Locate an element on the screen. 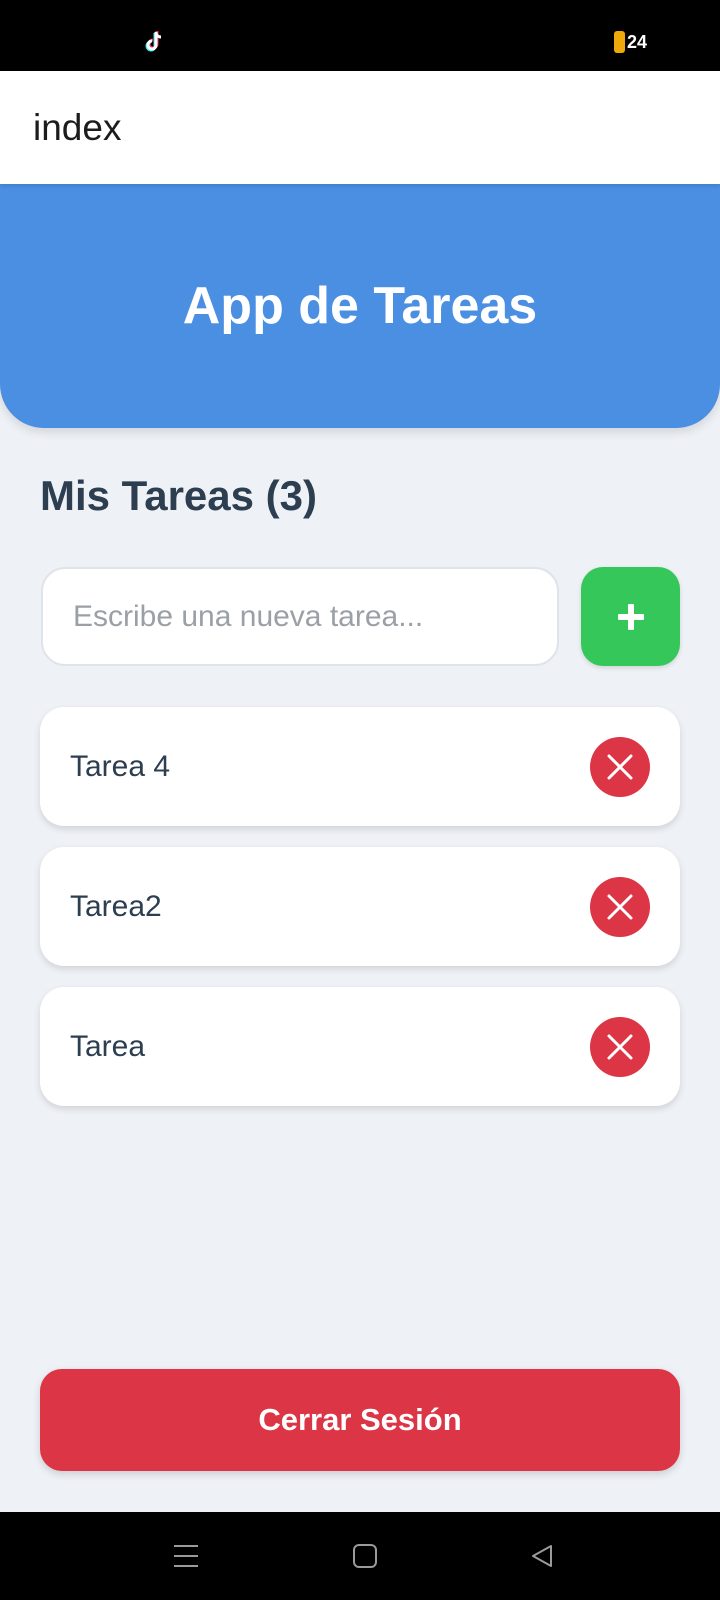 The height and width of the screenshot is (1600, 720). battery-icon is located at coordinates (619, 42).